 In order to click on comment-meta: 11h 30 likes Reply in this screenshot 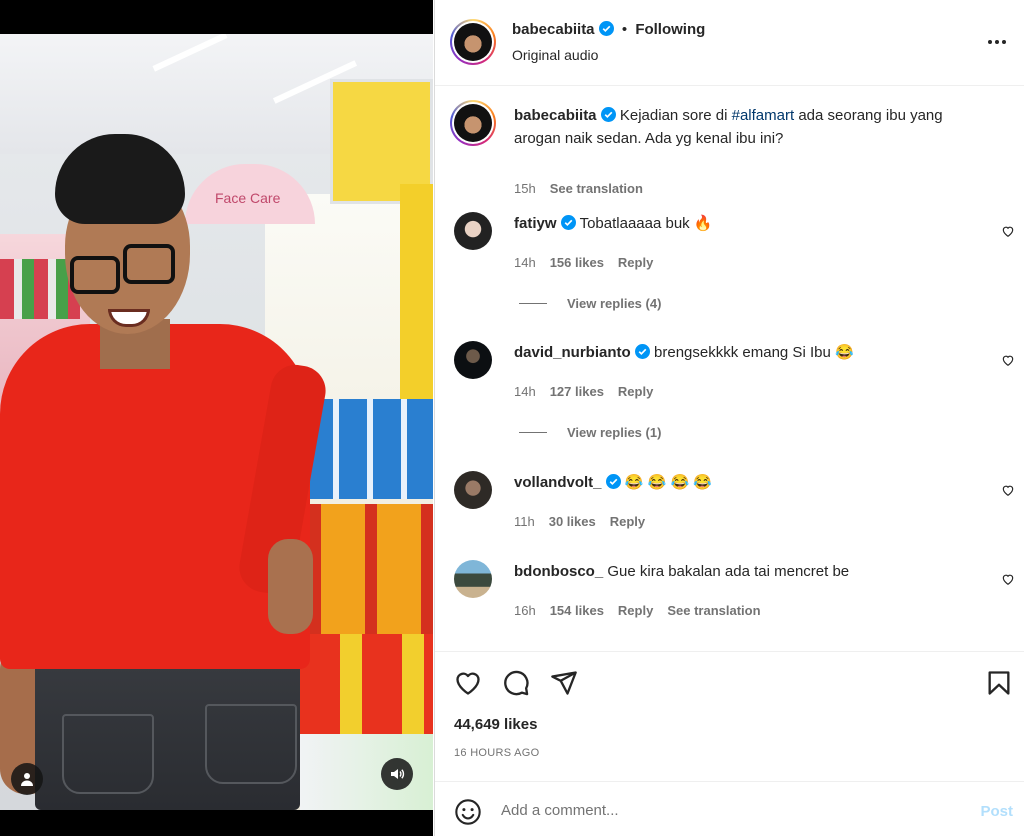, I will do `click(579, 521)`.